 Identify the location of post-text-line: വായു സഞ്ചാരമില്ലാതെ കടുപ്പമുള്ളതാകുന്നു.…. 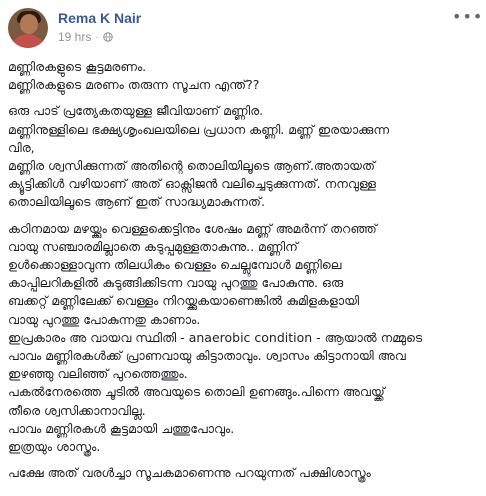
(153, 246).